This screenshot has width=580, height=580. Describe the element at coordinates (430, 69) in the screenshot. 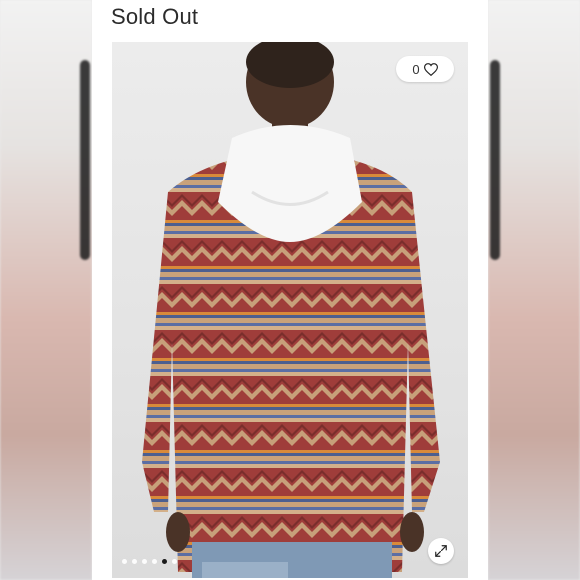

I see `heart-icon` at that location.